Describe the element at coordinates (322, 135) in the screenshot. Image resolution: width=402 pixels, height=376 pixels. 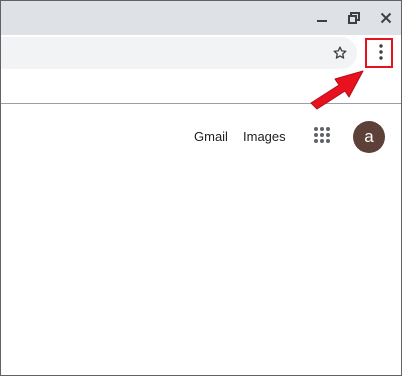
I see `apps-grid-icon` at that location.